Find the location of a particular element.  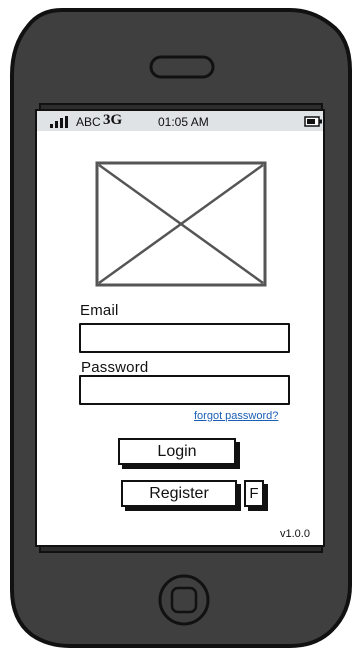

email-field is located at coordinates (184, 338).